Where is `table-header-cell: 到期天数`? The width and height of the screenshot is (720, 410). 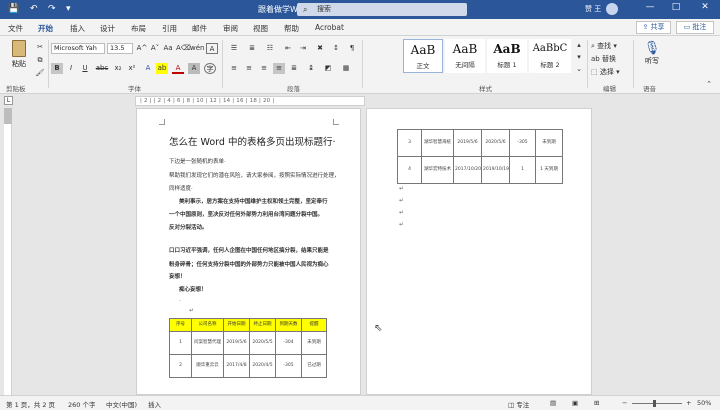 table-header-cell: 到期天数 is located at coordinates (288, 325).